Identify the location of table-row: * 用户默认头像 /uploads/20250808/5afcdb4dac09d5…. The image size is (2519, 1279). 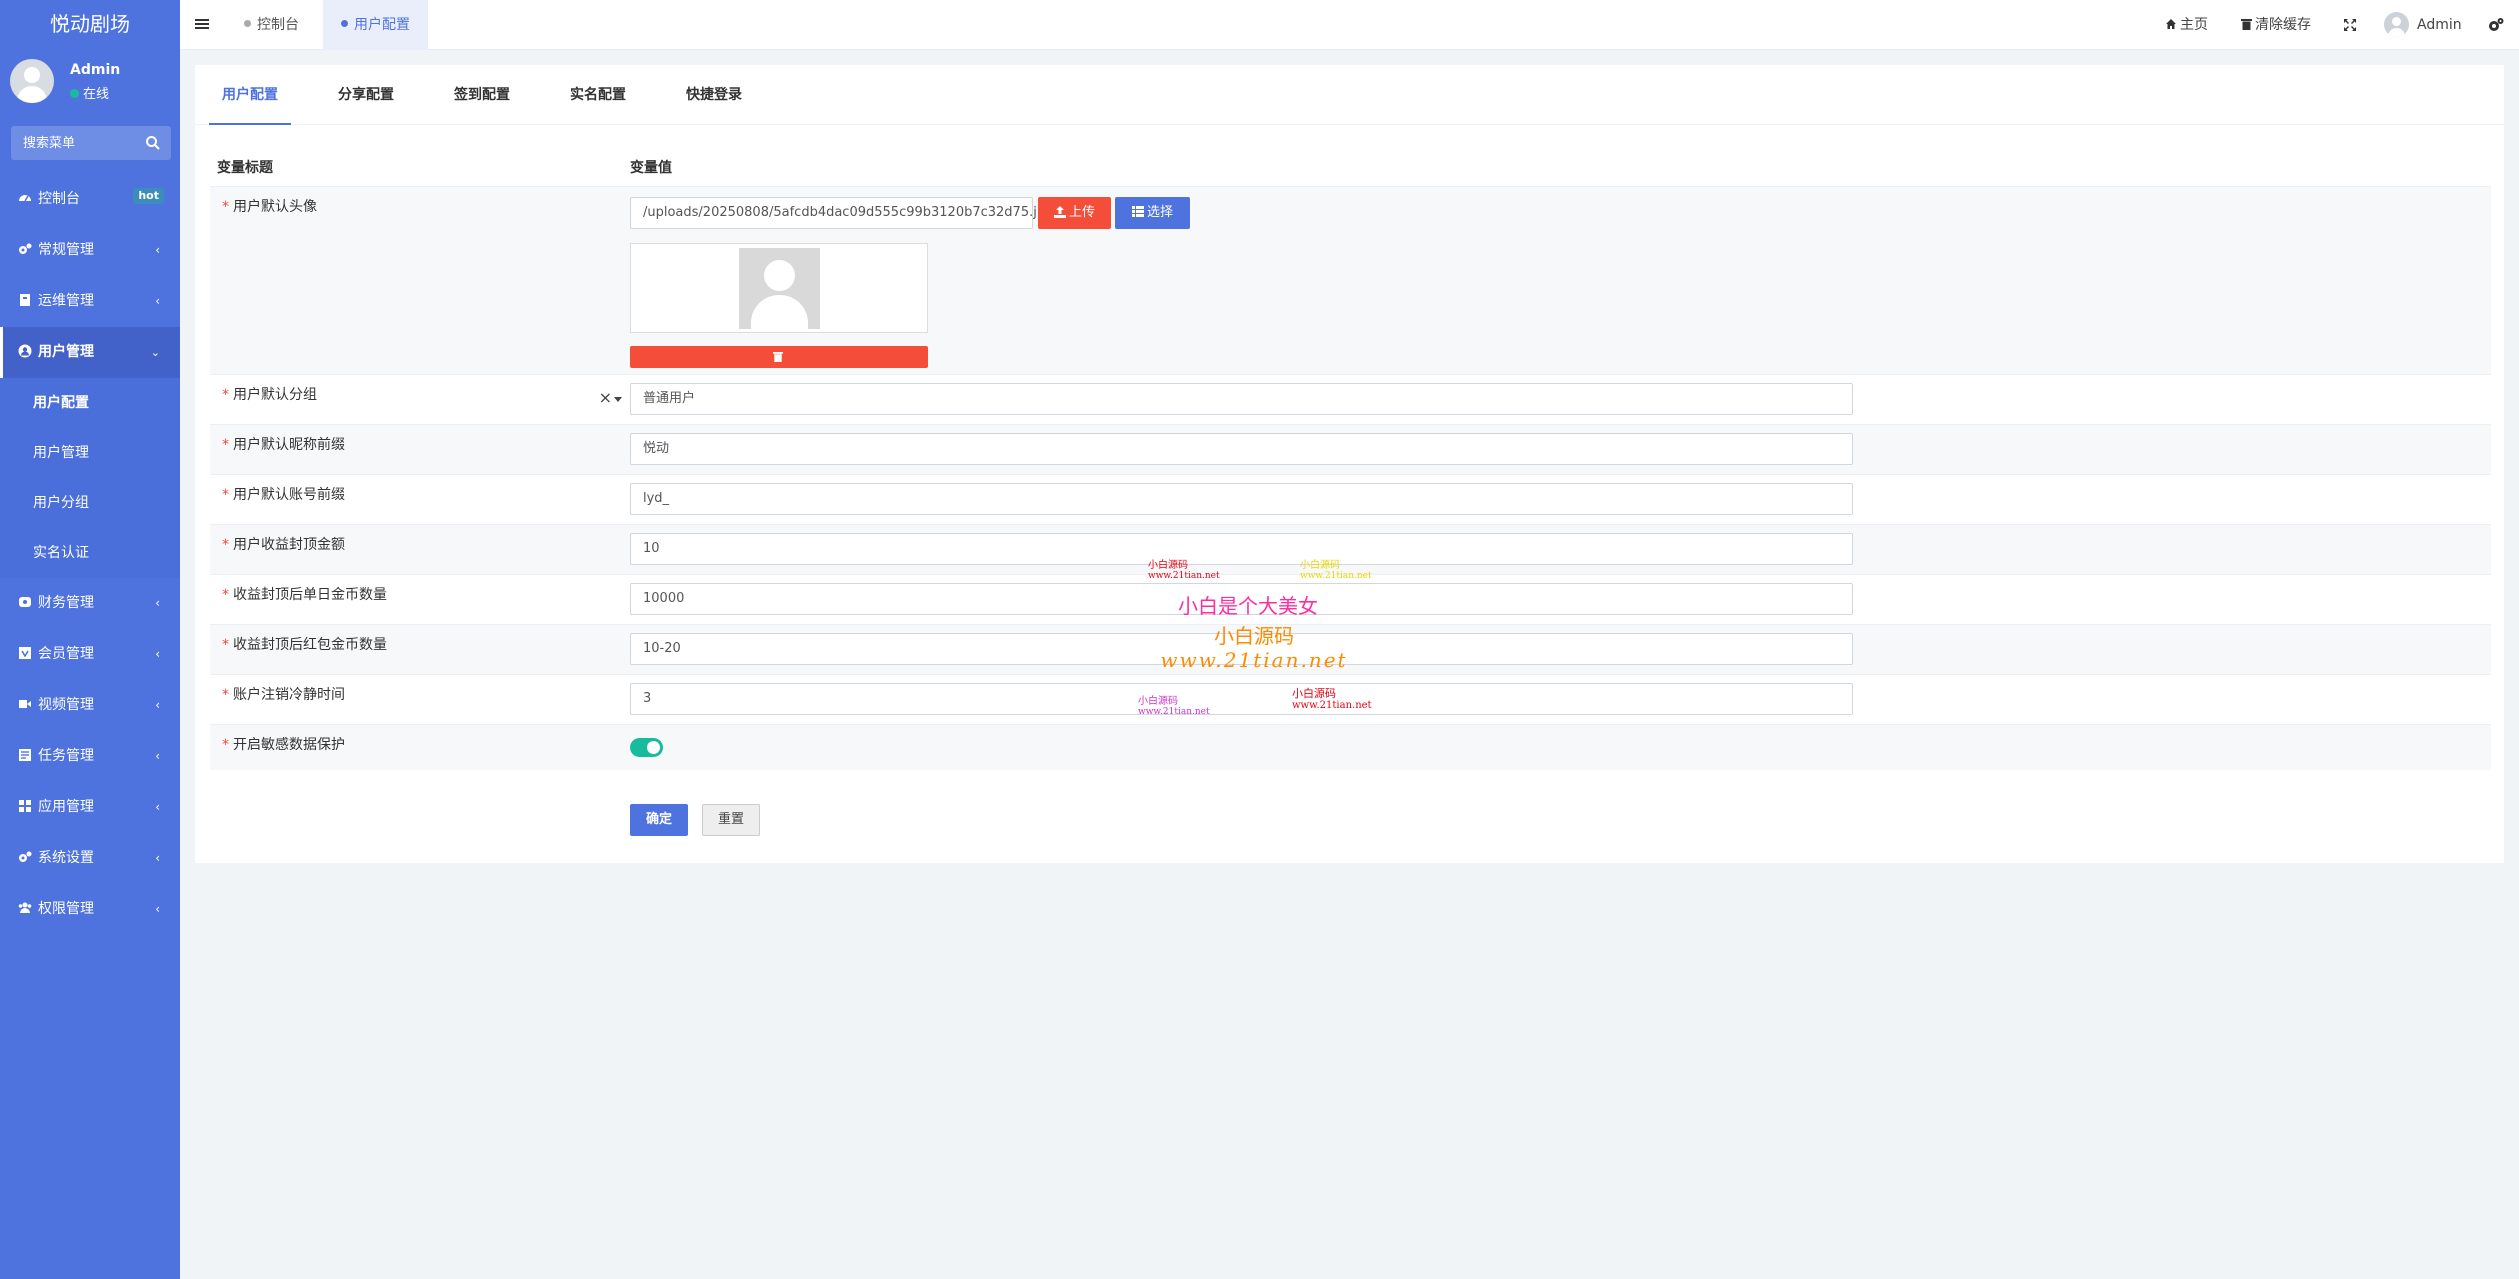
(1350, 280).